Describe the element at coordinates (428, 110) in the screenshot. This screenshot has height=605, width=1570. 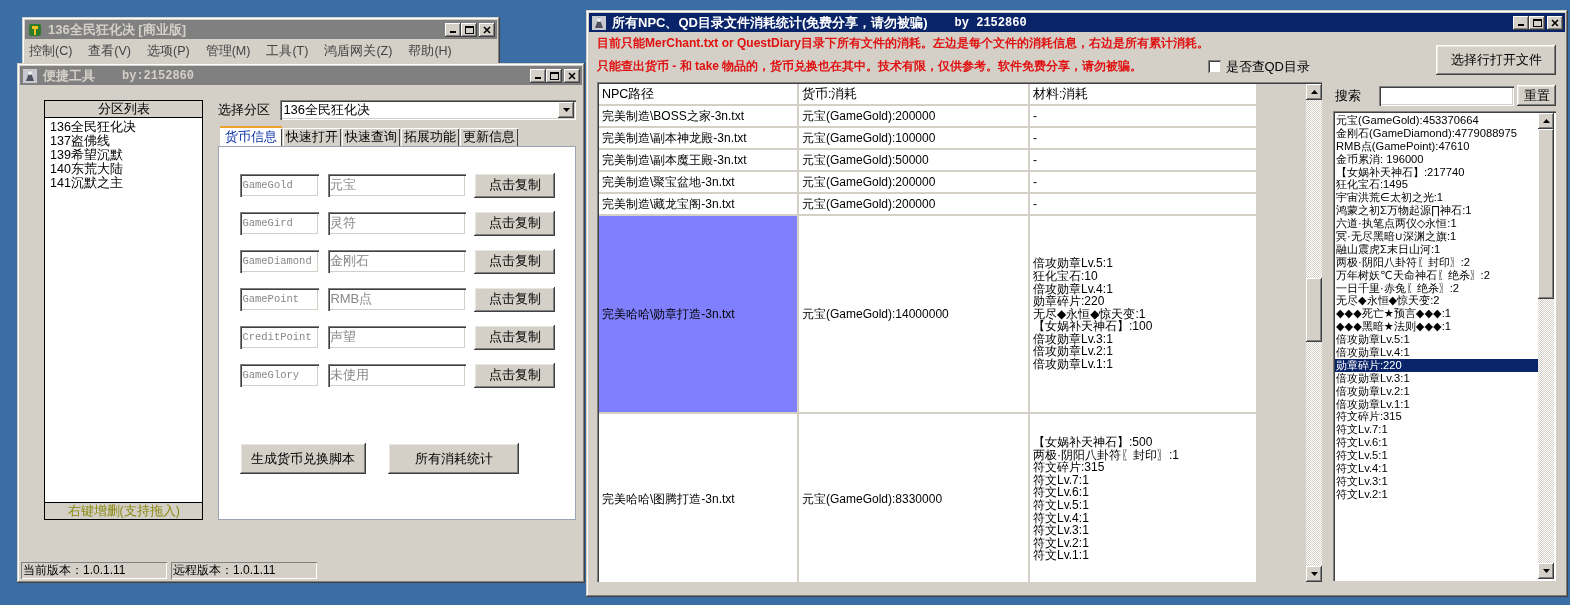
I see `partition-dropdown: 136全民狂化决` at that location.